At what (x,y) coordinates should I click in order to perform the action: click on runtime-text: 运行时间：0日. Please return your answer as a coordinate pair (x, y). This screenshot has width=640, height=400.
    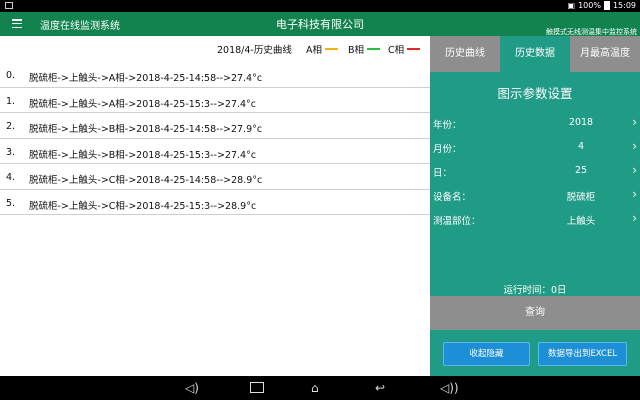
    Looking at the image, I should click on (535, 290).